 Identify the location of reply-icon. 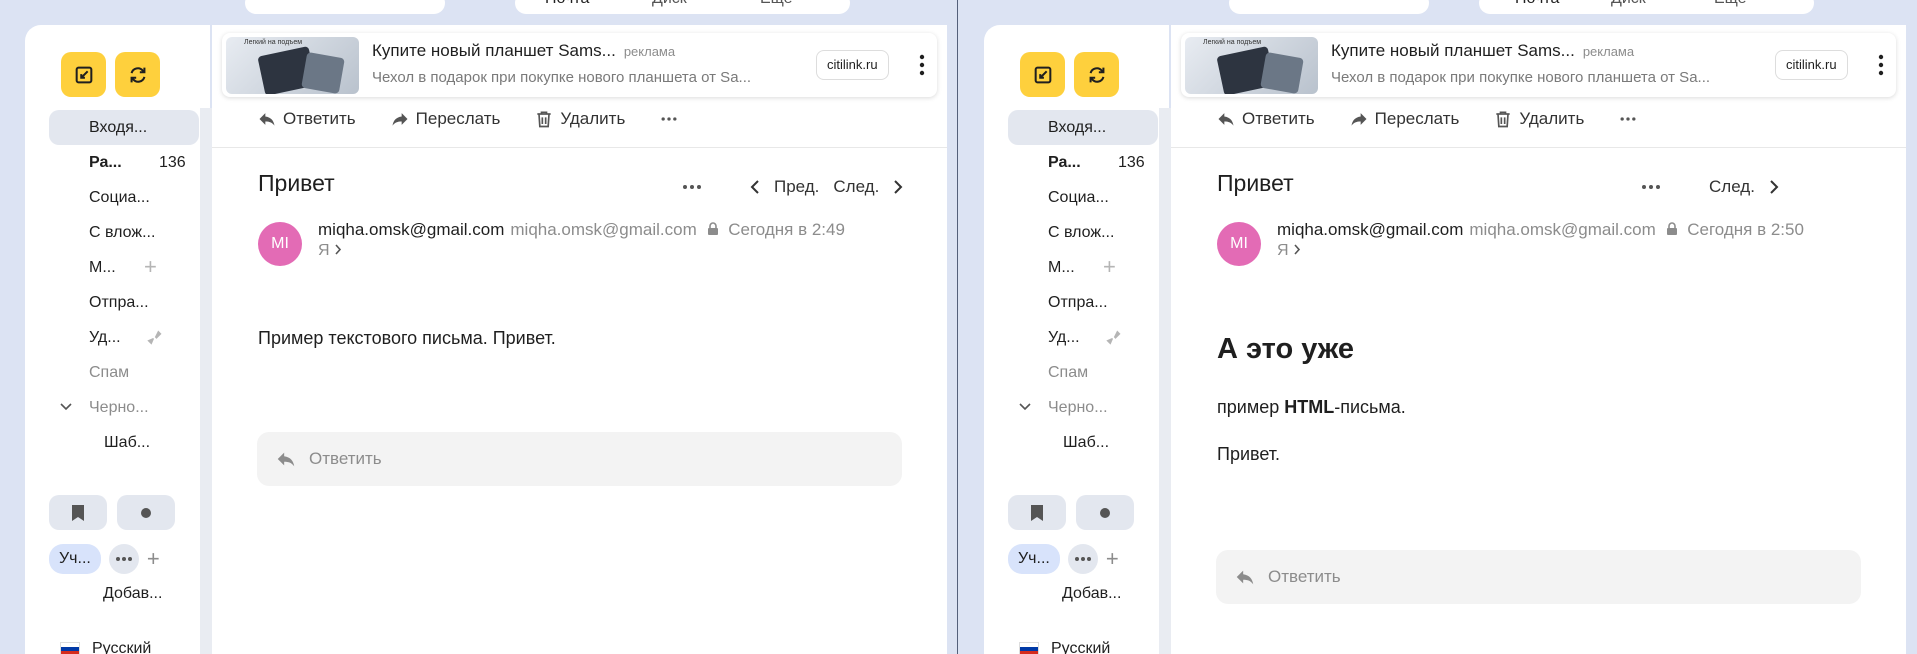
(286, 459).